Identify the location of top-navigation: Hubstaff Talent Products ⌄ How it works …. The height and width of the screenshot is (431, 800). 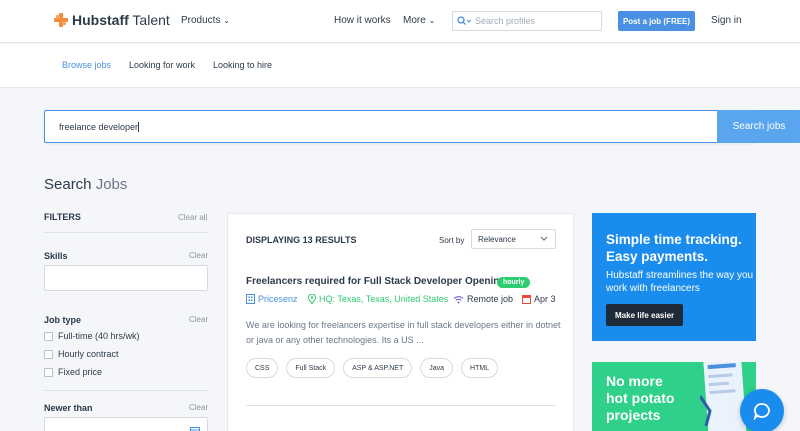
(400, 21).